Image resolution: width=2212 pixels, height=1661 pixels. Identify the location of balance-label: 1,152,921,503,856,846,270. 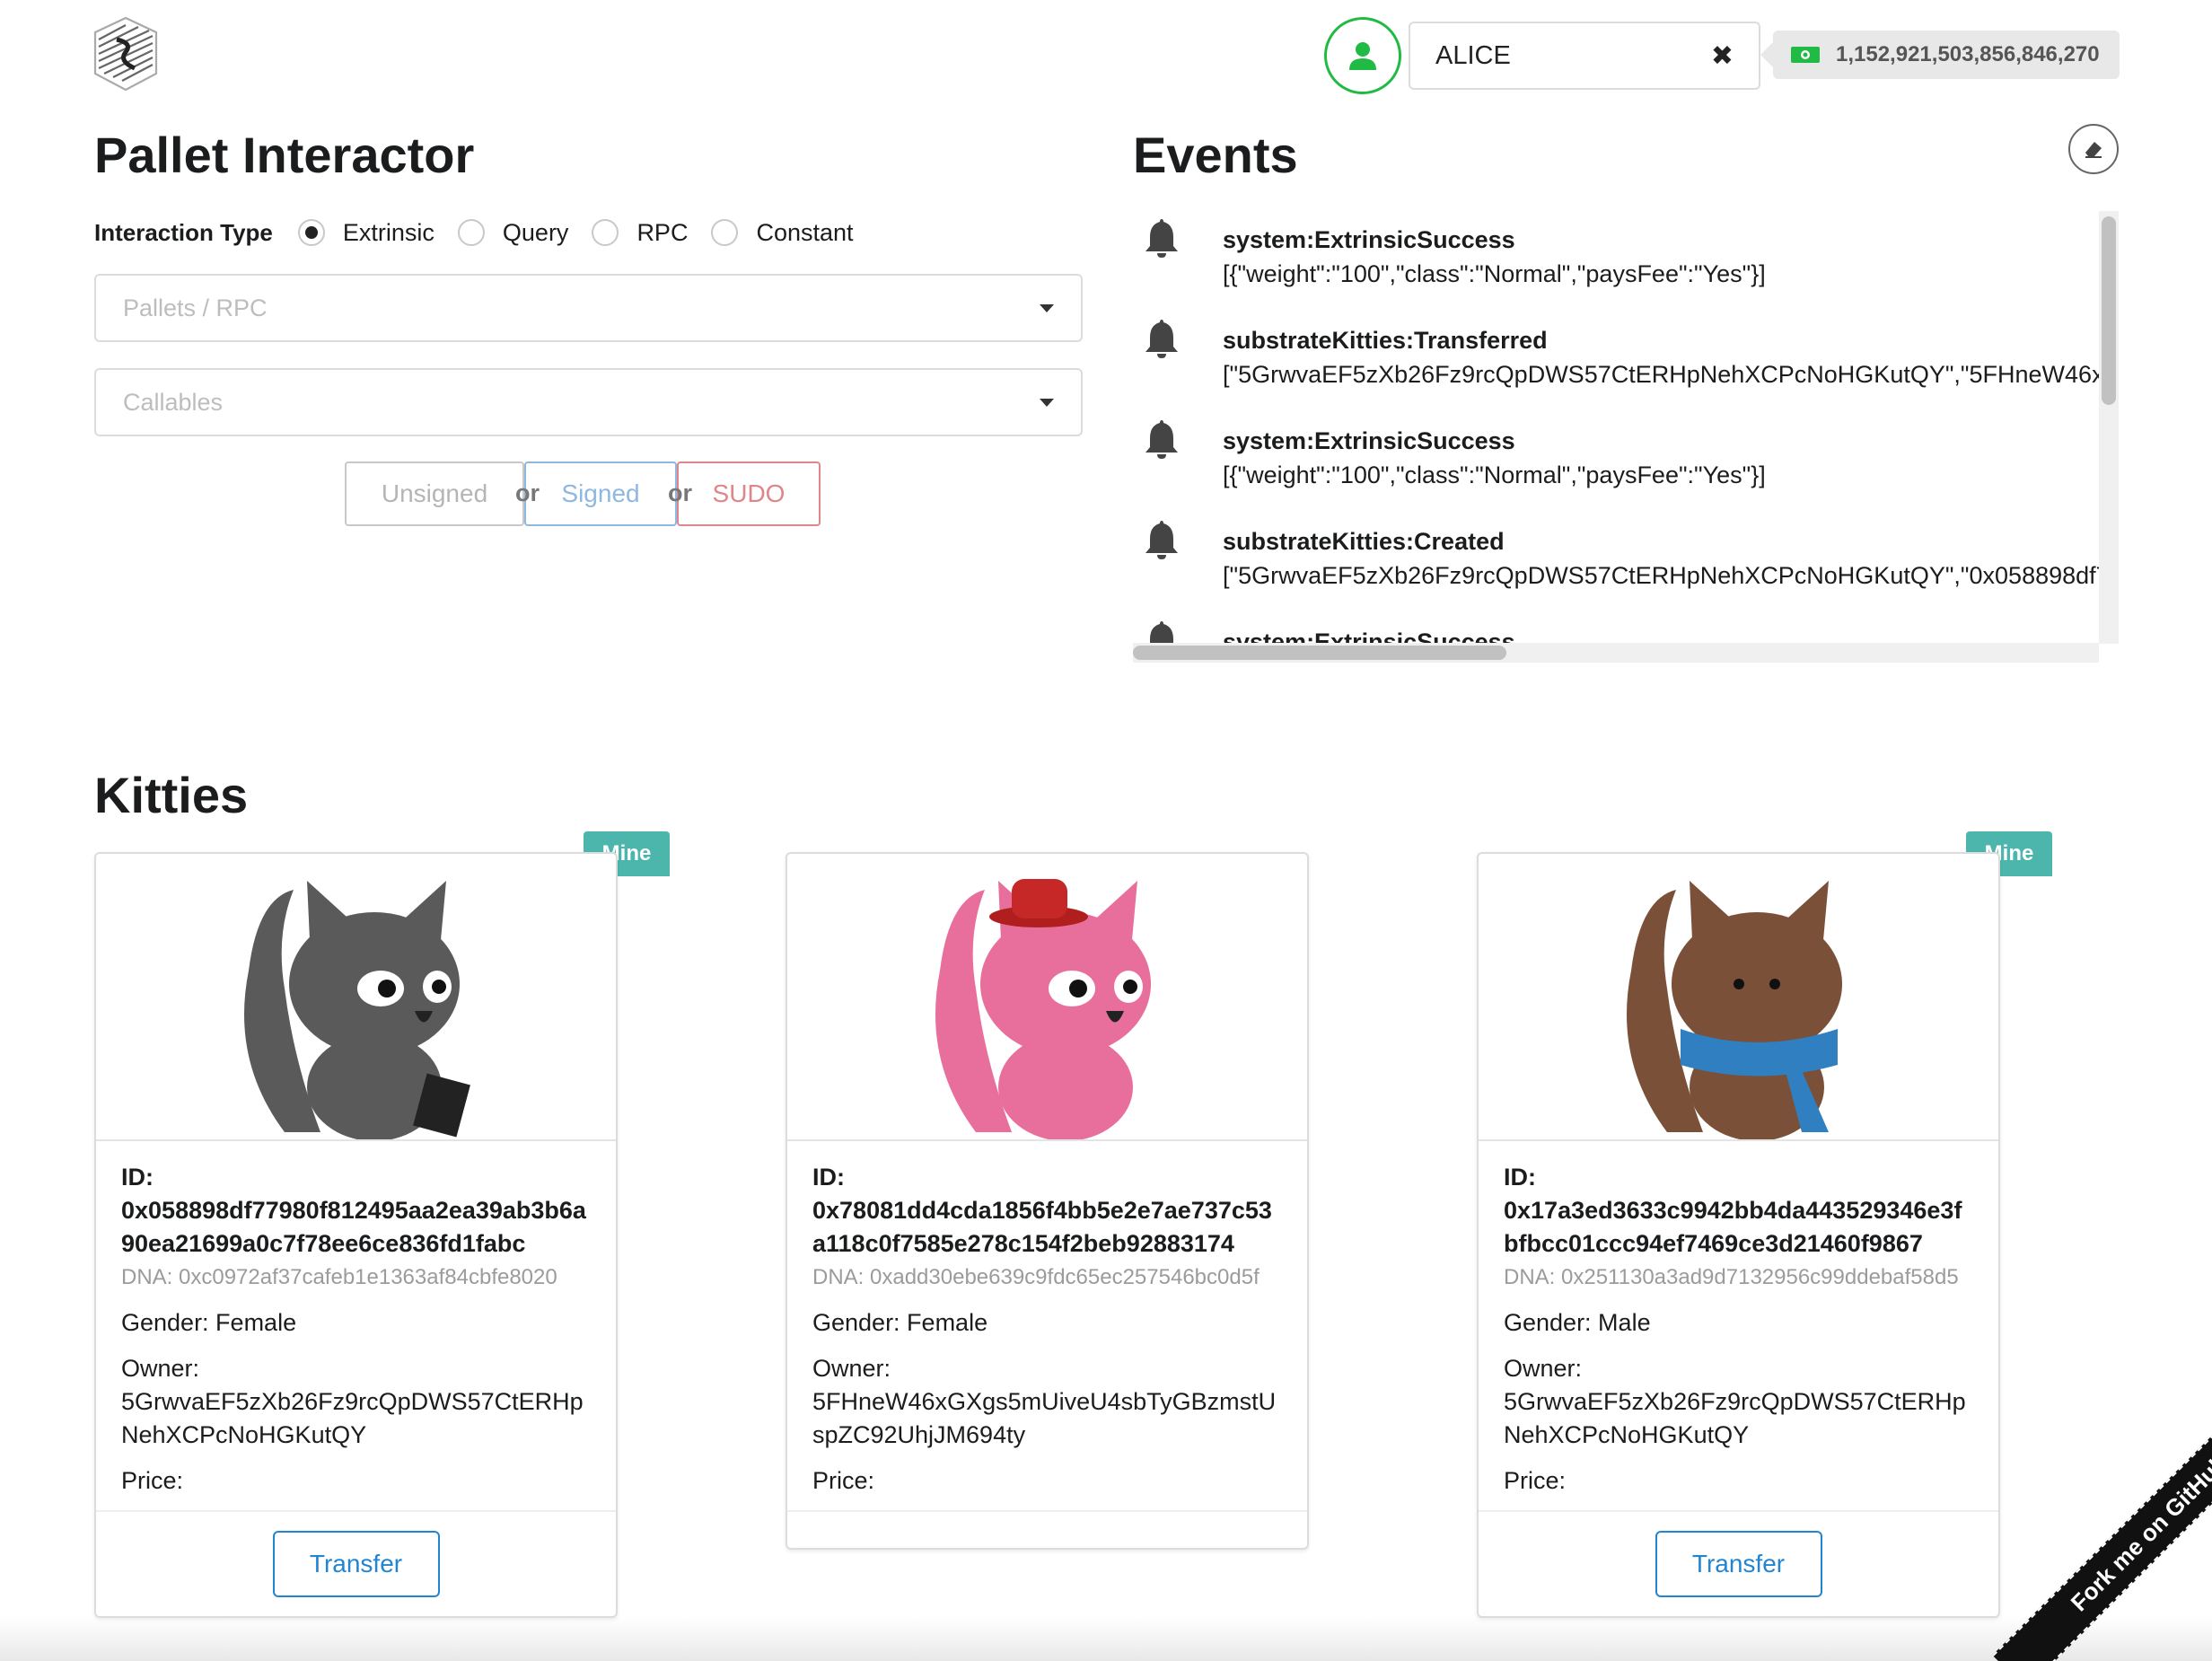
(1940, 55).